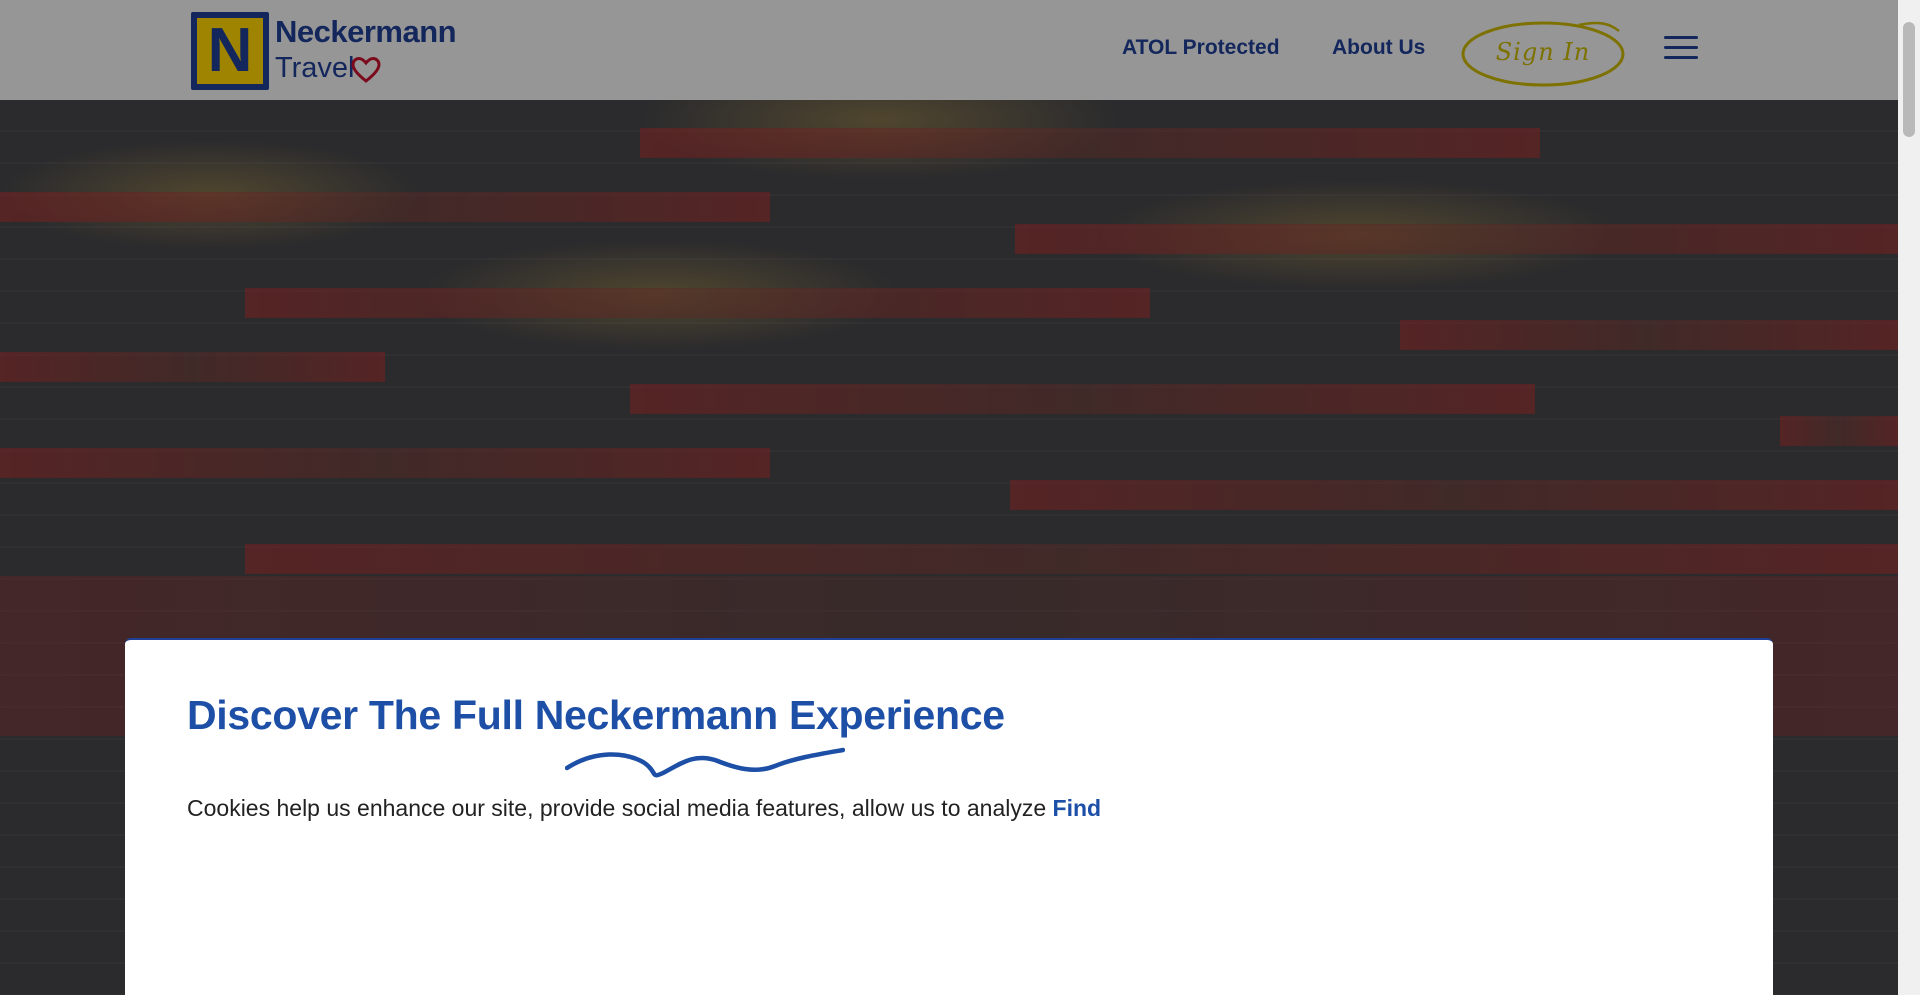  What do you see at coordinates (1201, 48) in the screenshot?
I see `nav-atol-protected: ATOL Protected` at bounding box center [1201, 48].